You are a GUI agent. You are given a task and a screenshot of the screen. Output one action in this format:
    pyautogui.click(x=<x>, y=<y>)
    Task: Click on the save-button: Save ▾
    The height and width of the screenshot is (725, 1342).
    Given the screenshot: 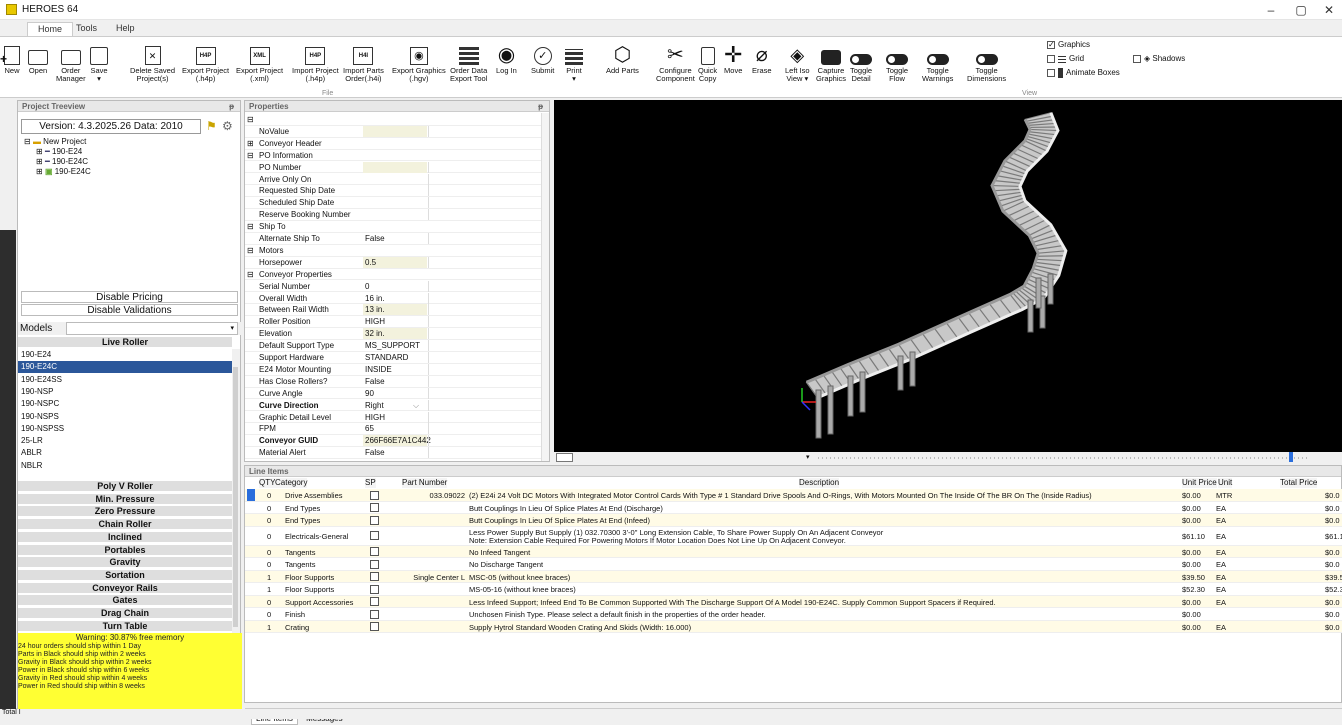 What is the action you would take?
    pyautogui.click(x=99, y=65)
    